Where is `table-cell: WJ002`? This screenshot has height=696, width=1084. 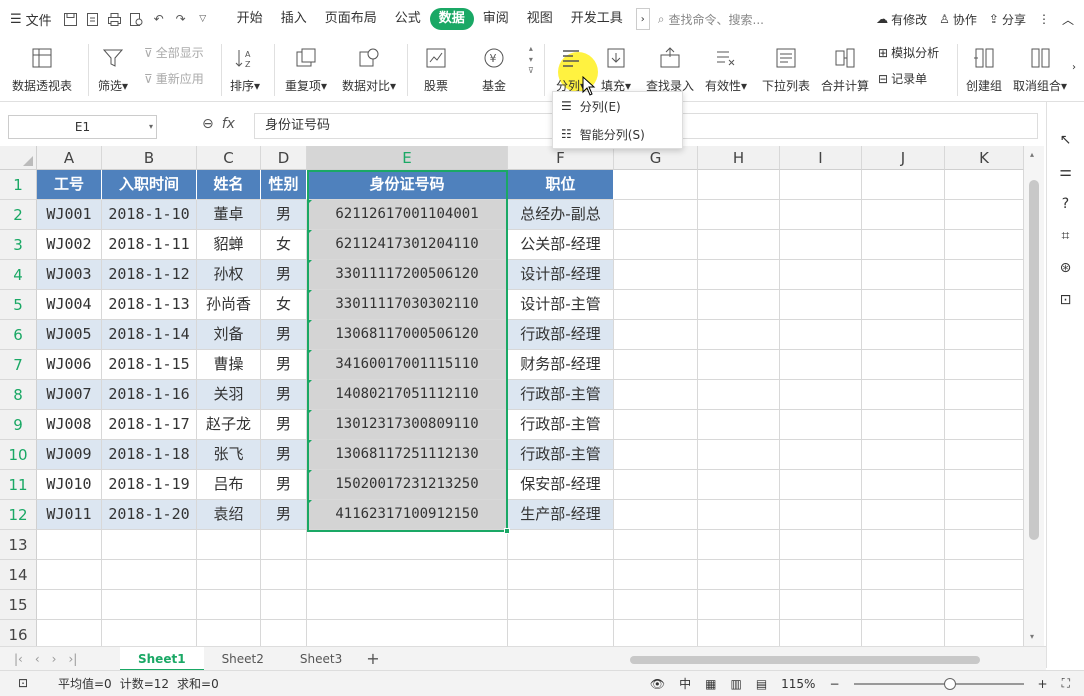 table-cell: WJ002 is located at coordinates (69, 245).